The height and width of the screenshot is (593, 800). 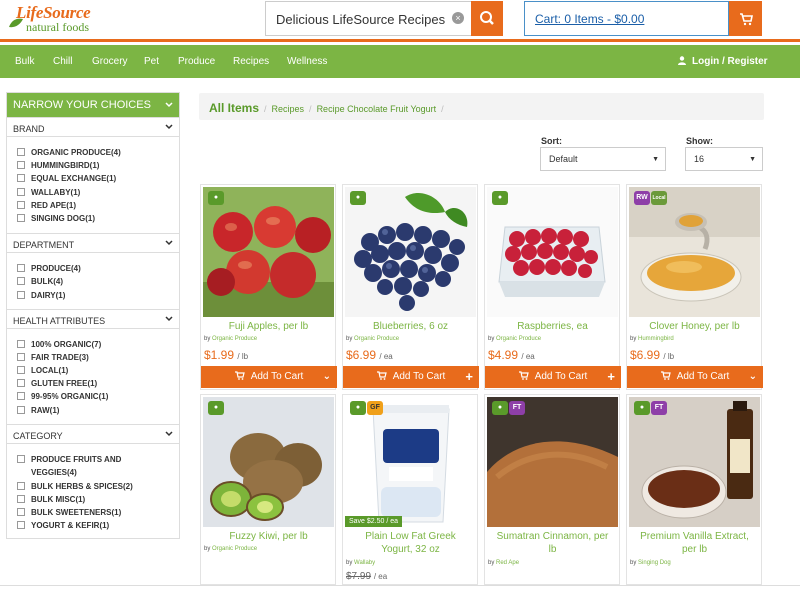 I want to click on login-register-link: Login / Register, so click(x=723, y=61).